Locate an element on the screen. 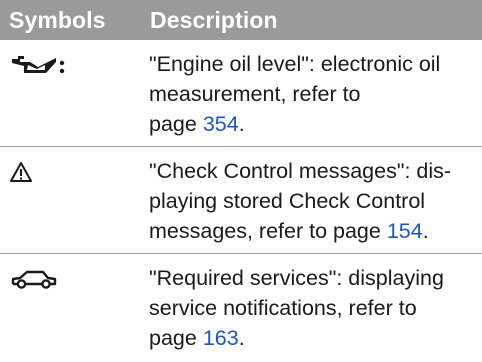 The height and width of the screenshot is (362, 482). page-link: 154 is located at coordinates (405, 231).